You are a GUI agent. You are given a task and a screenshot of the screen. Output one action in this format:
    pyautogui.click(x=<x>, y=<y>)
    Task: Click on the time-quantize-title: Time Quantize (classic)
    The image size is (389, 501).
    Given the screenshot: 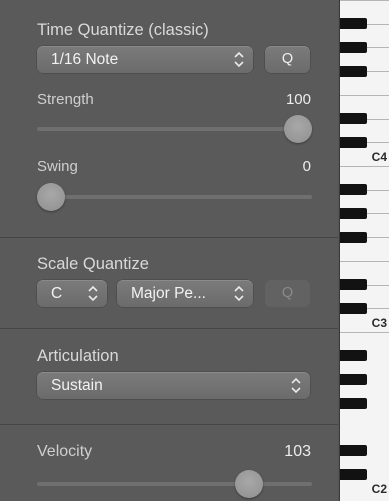 What is the action you would take?
    pyautogui.click(x=123, y=30)
    